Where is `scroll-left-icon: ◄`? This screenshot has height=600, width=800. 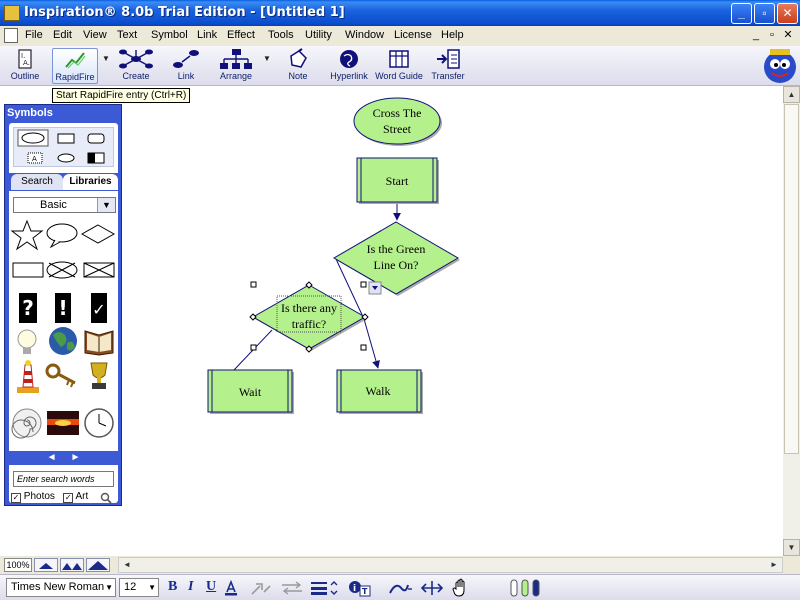
scroll-left-icon: ◄ is located at coordinates (127, 565).